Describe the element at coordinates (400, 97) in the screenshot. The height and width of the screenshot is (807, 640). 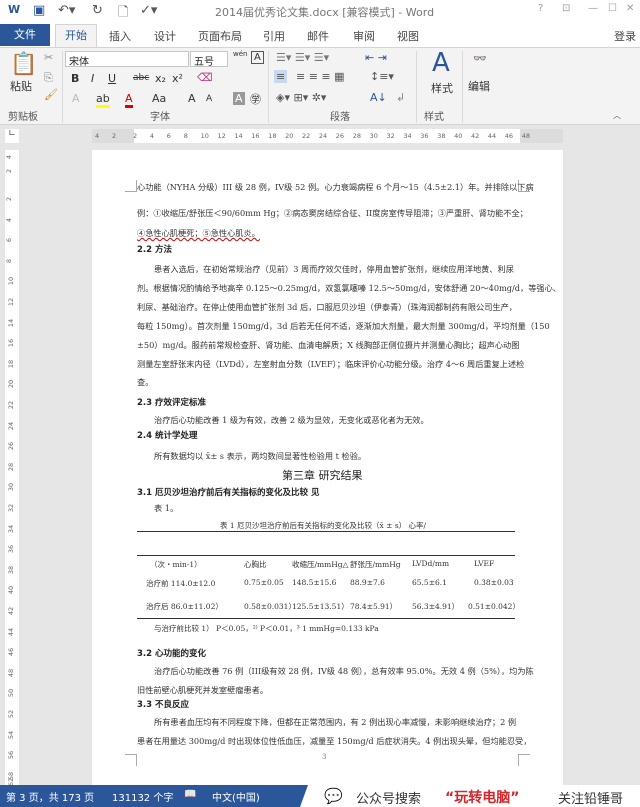
I see `show-marks-icon: ↲` at that location.